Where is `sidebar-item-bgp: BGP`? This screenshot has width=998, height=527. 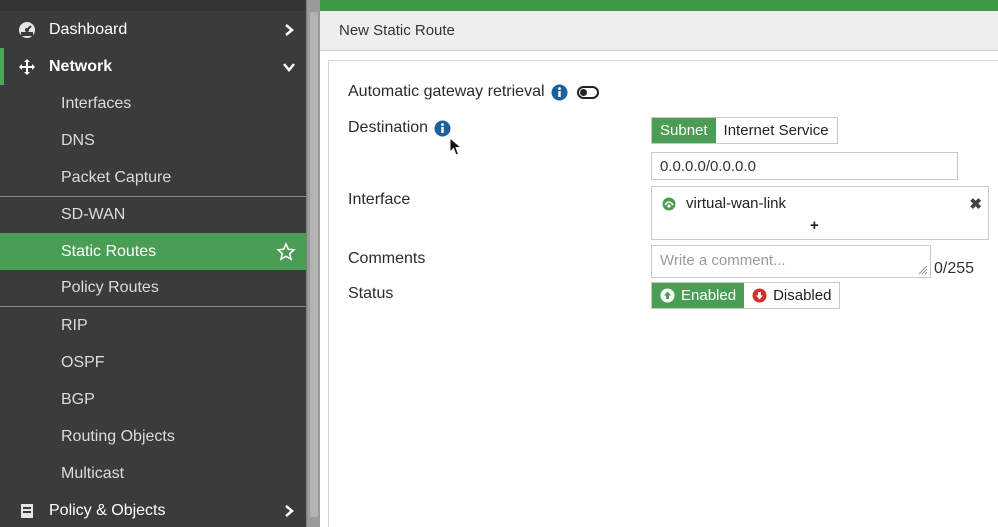
sidebar-item-bgp: BGP is located at coordinates (153, 399).